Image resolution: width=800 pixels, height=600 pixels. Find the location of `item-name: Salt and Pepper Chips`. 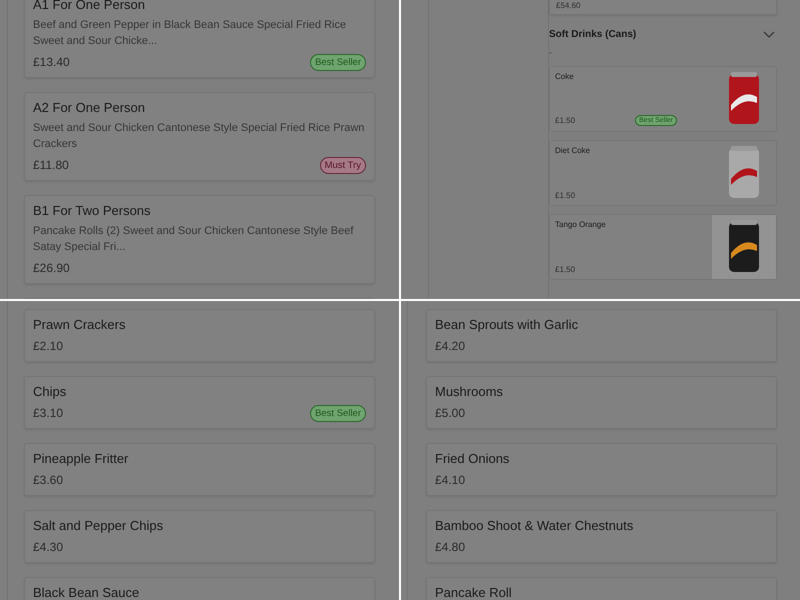

item-name: Salt and Pepper Chips is located at coordinates (98, 526).